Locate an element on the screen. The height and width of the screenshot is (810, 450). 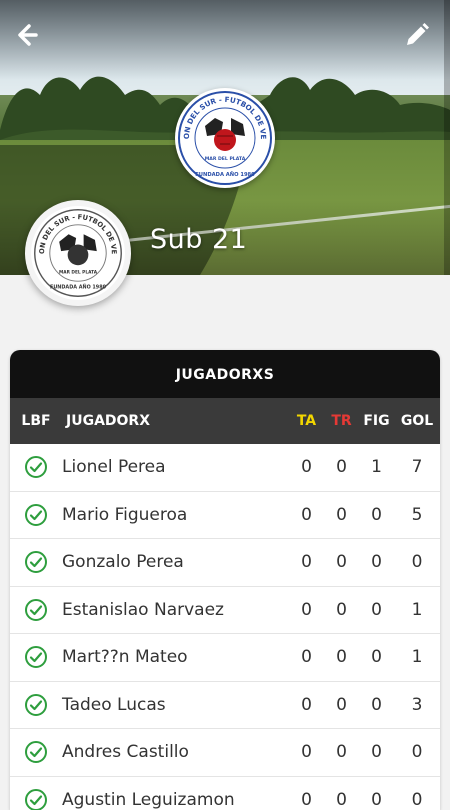
table-row: Gonzalo Perea0000 is located at coordinates (225, 563).